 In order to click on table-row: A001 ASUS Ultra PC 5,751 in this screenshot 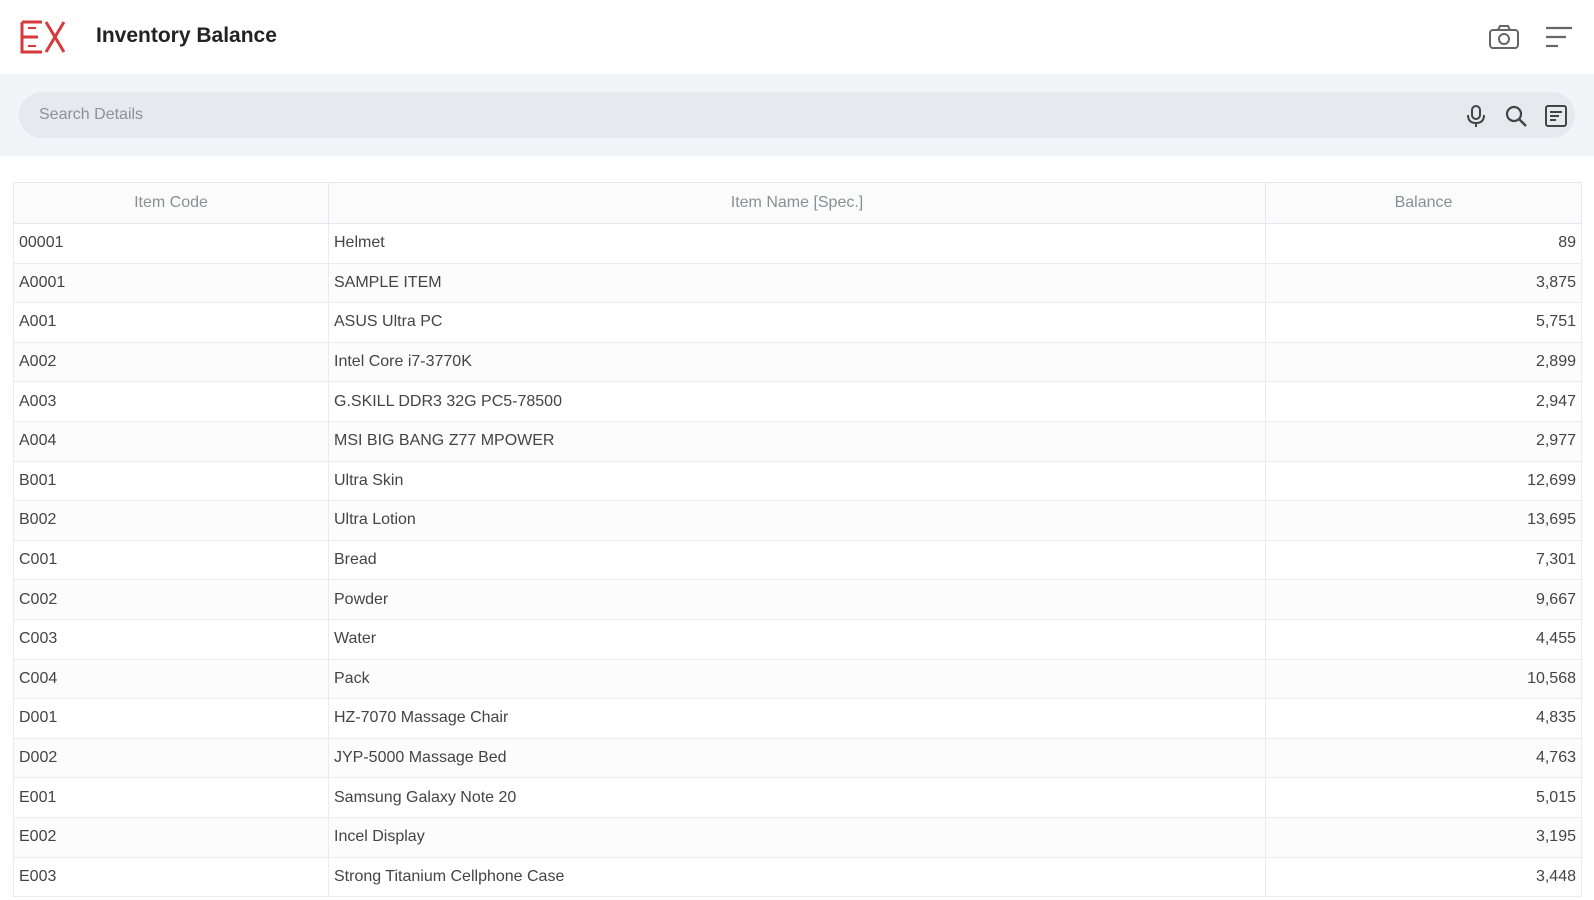, I will do `click(797, 322)`.